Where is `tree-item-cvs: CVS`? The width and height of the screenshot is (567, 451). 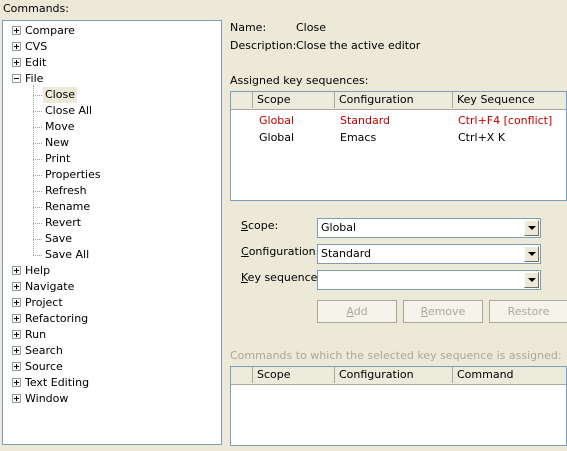 tree-item-cvs: CVS is located at coordinates (108, 47).